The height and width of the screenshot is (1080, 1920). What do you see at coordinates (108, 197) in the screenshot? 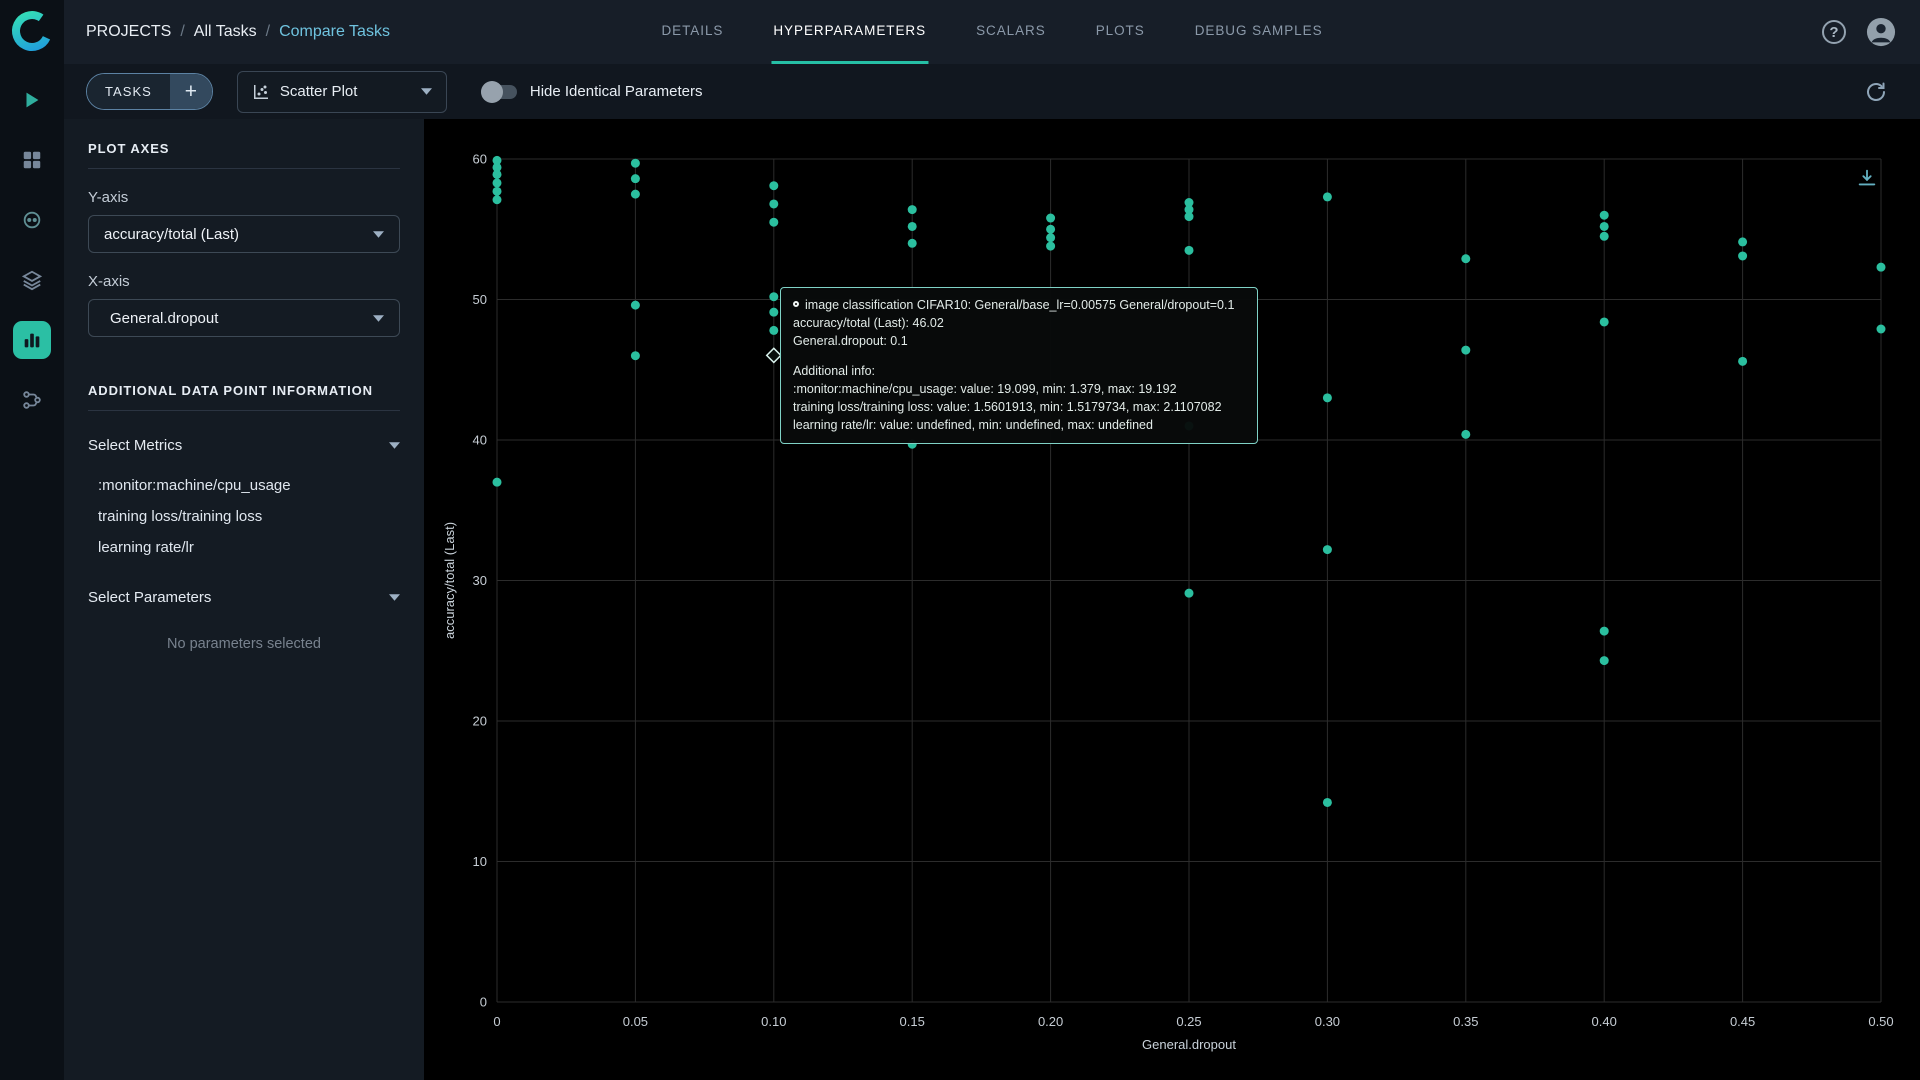
I see `y-axis-label: Y-axis` at bounding box center [108, 197].